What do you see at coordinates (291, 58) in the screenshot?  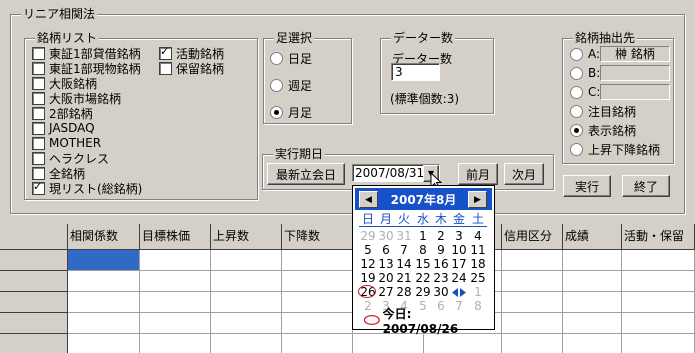 I see `bar-type-option: 日足` at bounding box center [291, 58].